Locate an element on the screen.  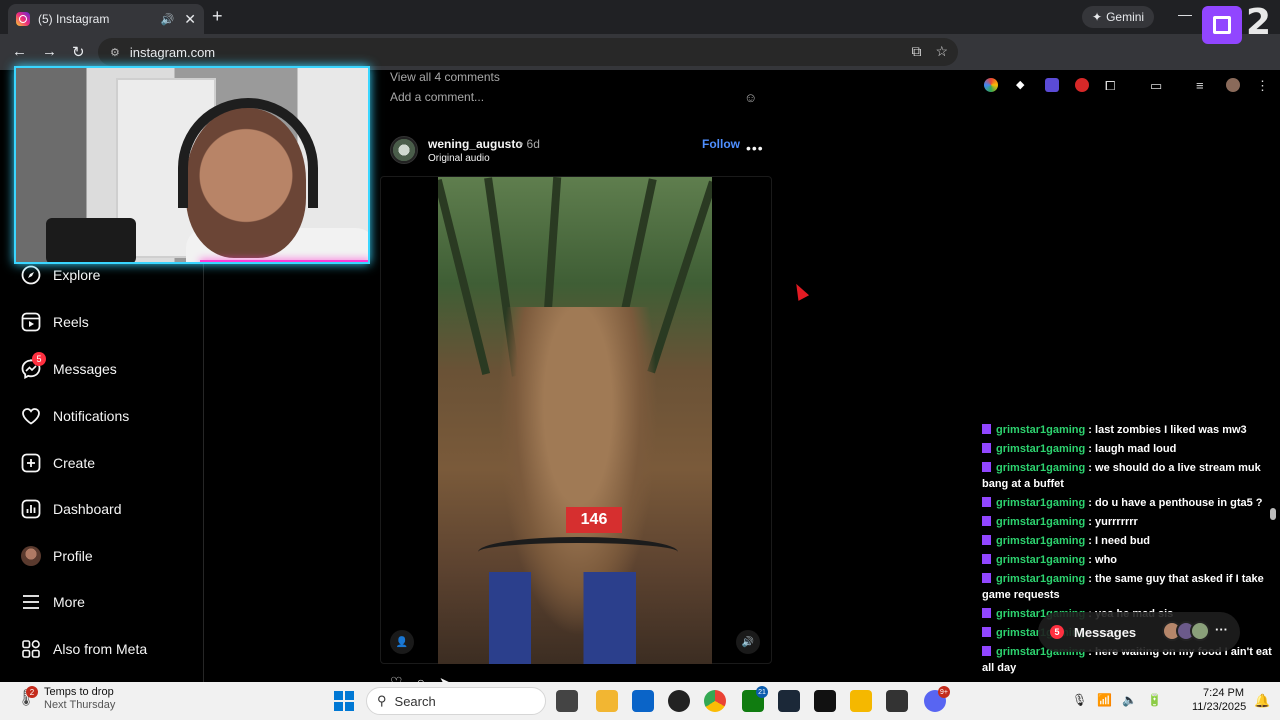
browser-menu-icon: ⋮ is located at coordinates (1263, 85).